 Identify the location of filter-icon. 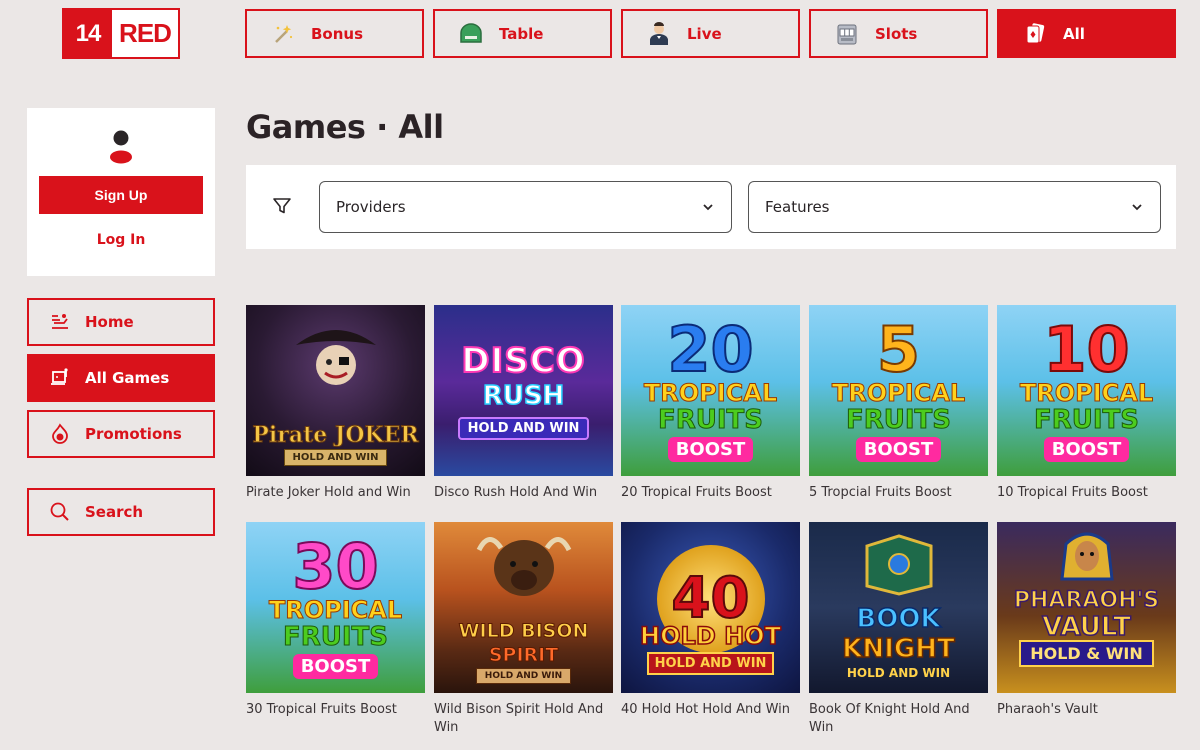
(283, 207).